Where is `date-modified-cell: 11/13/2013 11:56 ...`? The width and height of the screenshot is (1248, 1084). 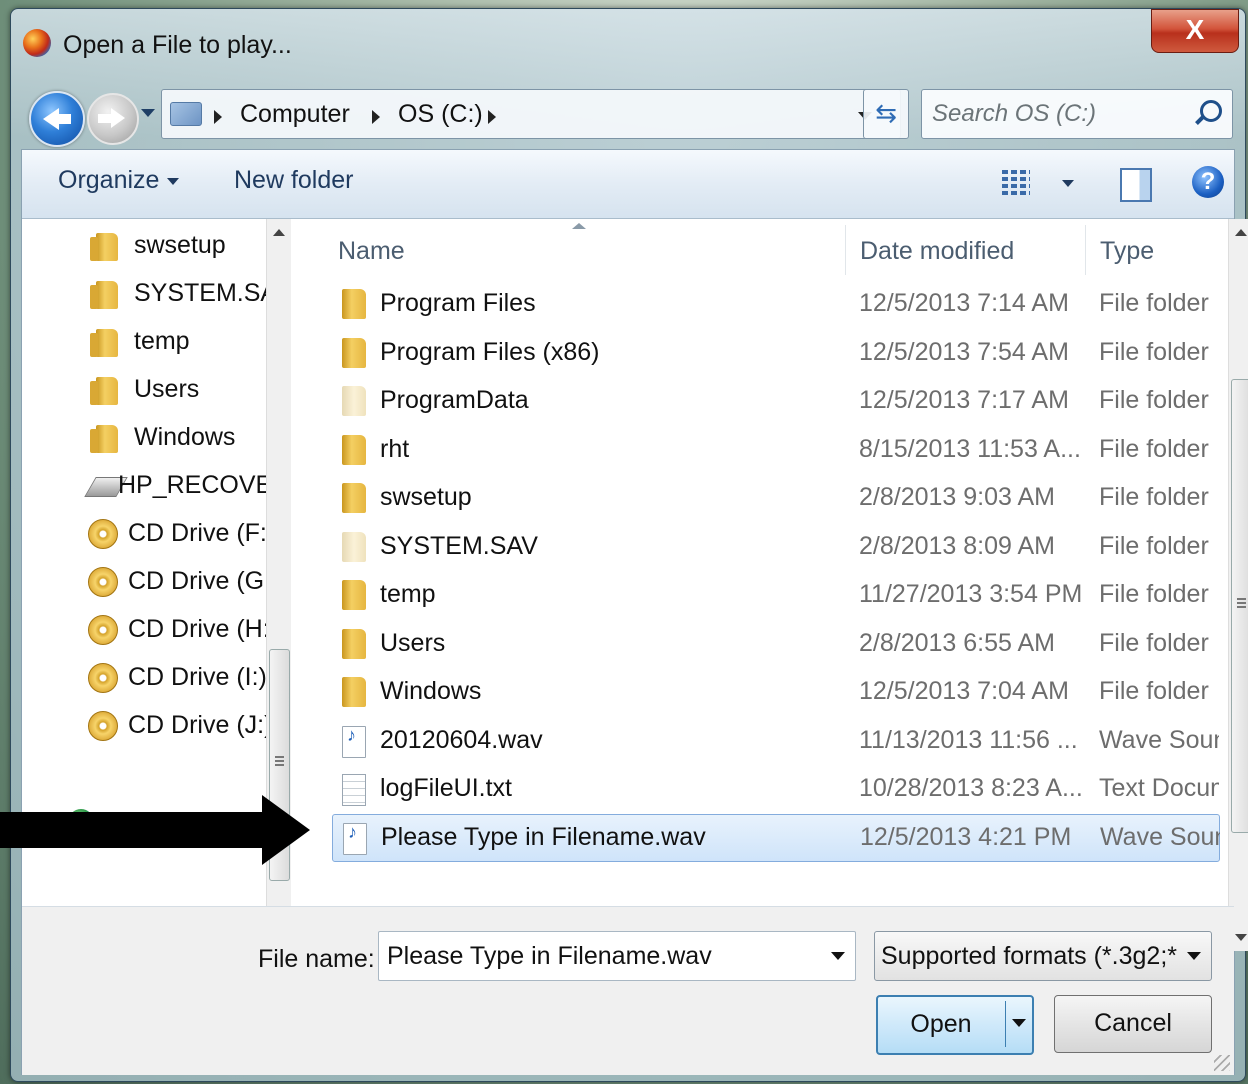
date-modified-cell: 11/13/2013 11:56 ... is located at coordinates (968, 739).